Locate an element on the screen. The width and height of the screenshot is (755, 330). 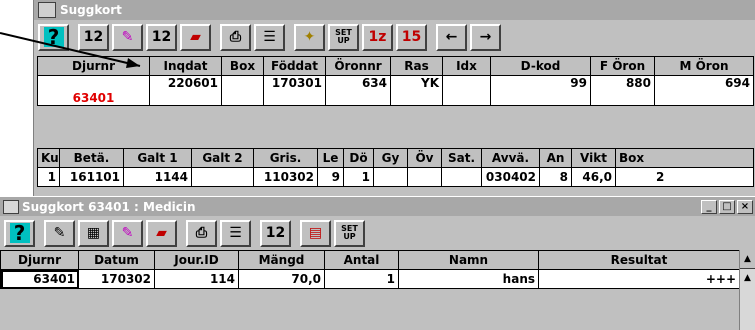
col-header: Datum is located at coordinates (116, 260).